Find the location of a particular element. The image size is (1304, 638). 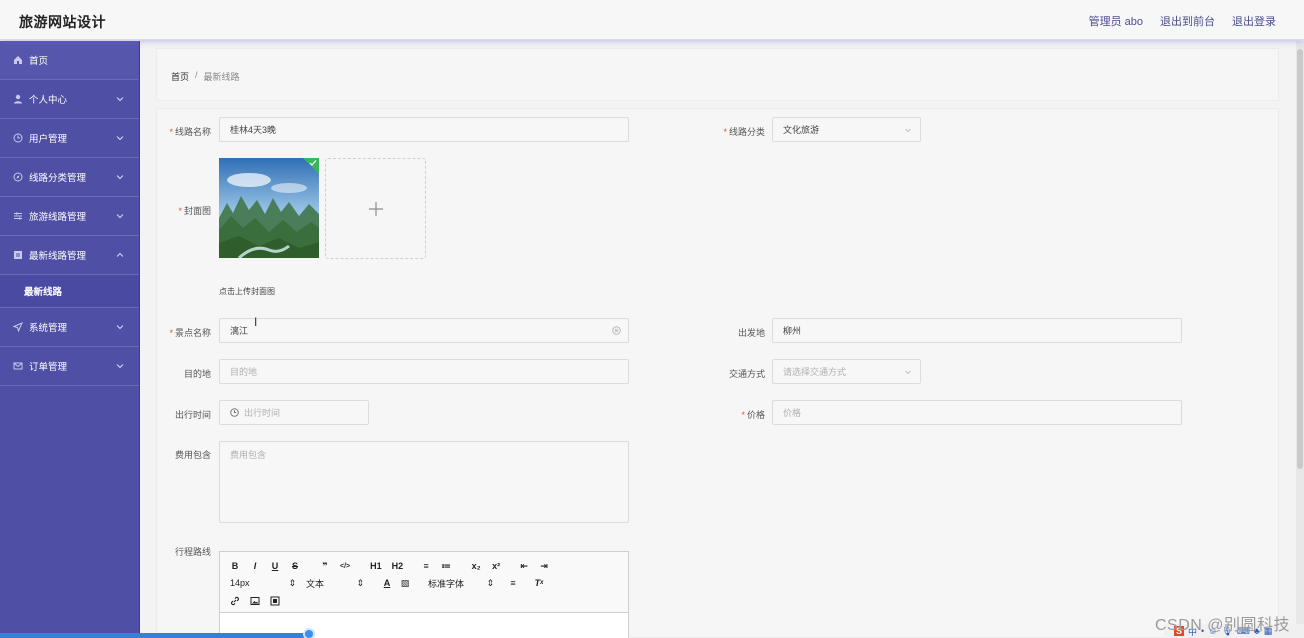

font-color-button: A is located at coordinates (387, 583).